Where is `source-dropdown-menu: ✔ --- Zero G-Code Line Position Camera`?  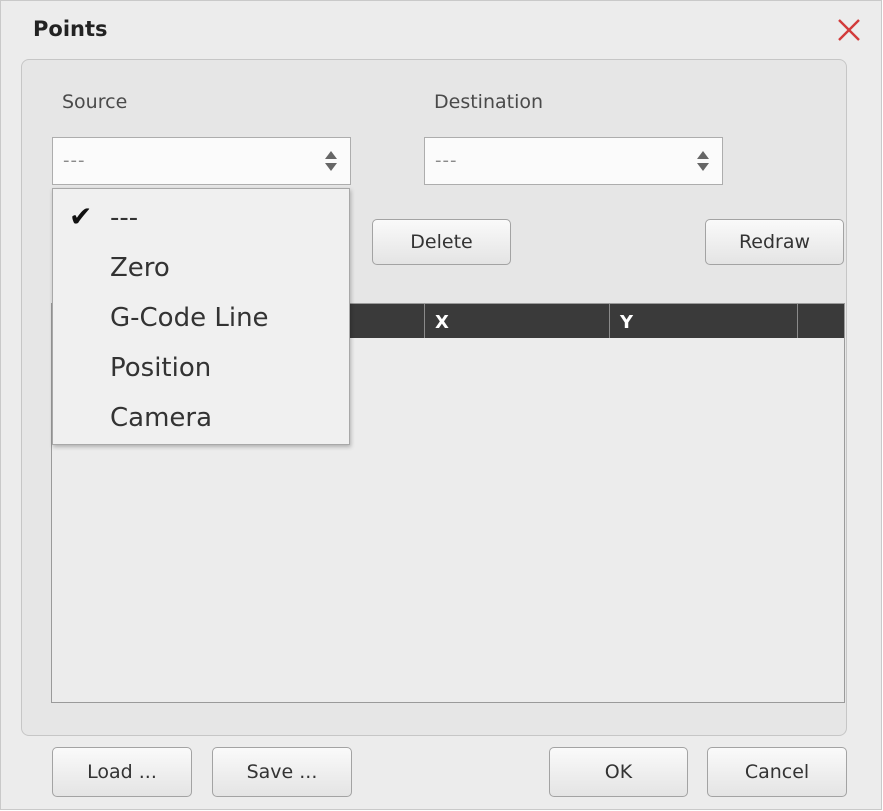
source-dropdown-menu: ✔ --- Zero G-Code Line Position Camera is located at coordinates (201, 316).